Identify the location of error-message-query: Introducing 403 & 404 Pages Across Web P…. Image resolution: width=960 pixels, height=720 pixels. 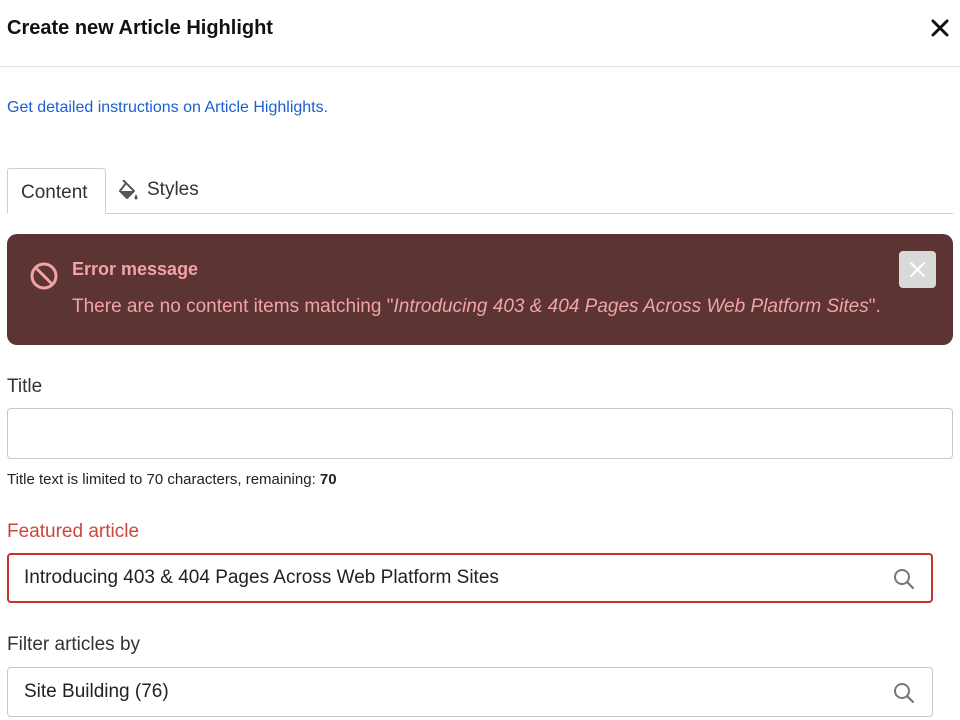
(631, 306).